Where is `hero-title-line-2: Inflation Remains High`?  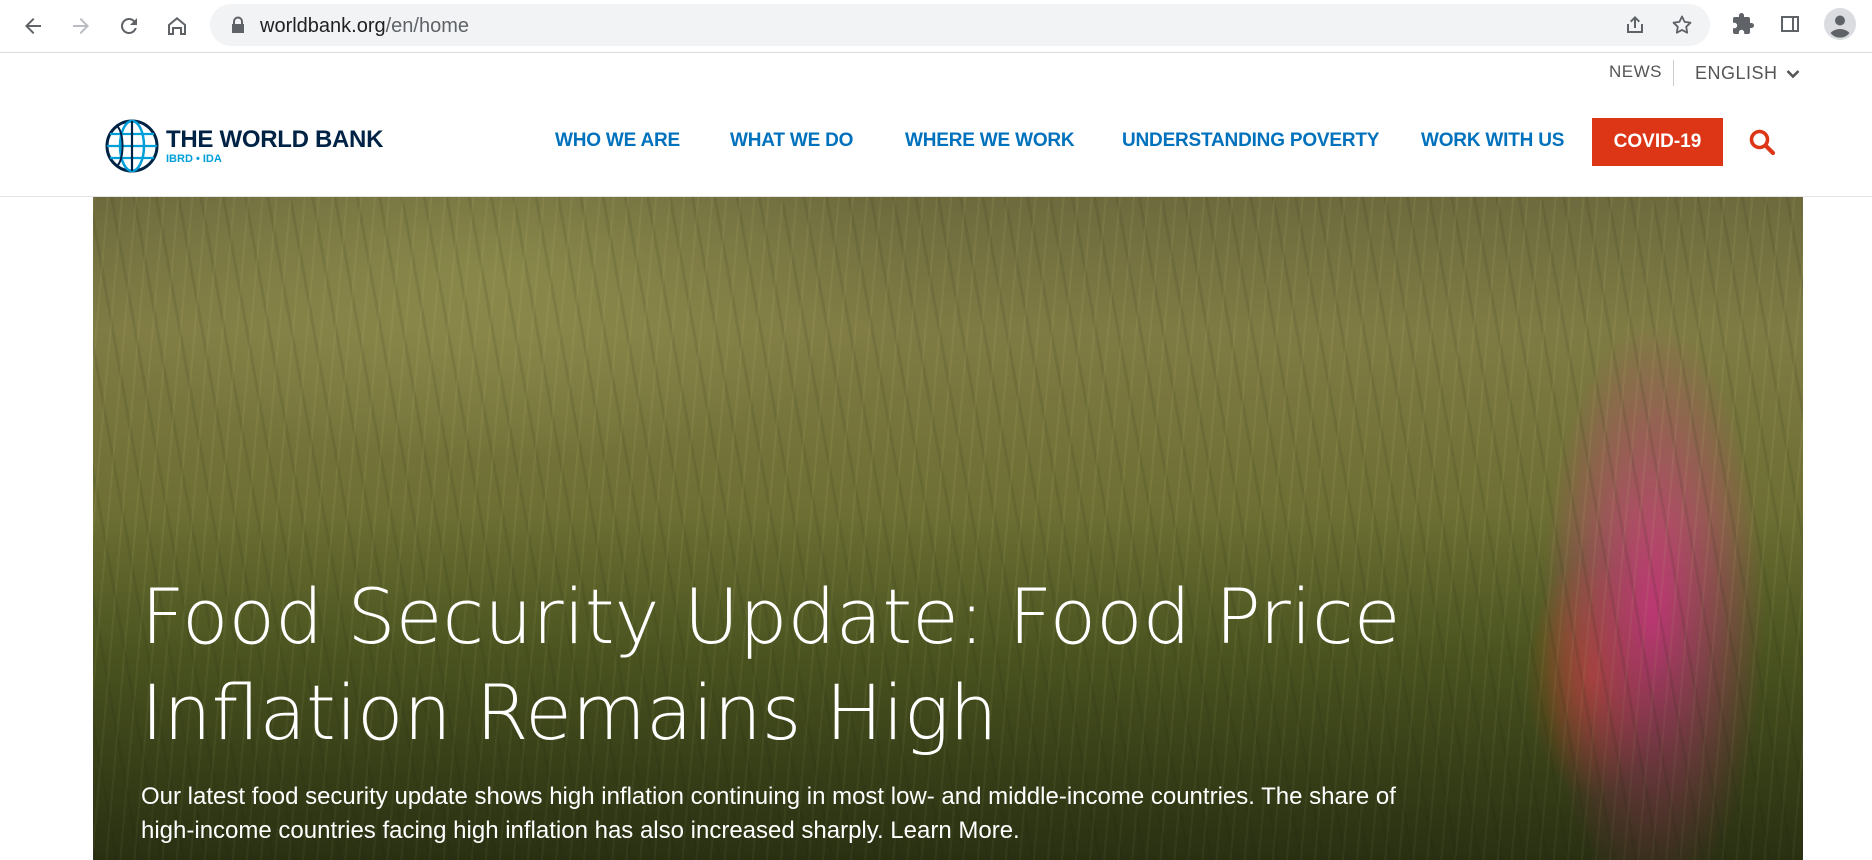
hero-title-line-2: Inflation Remains High is located at coordinates (569, 712).